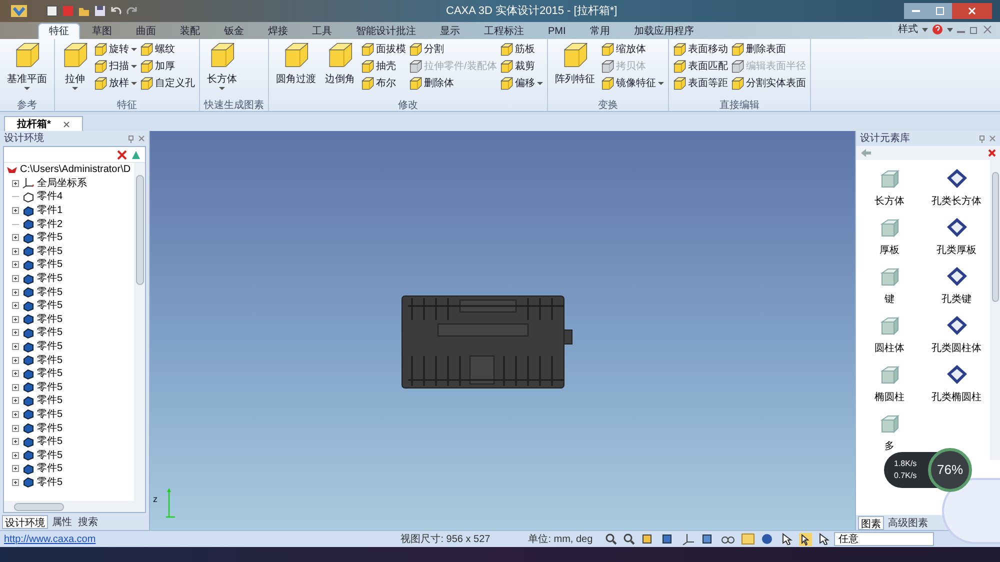 The height and width of the screenshot is (562, 1000). What do you see at coordinates (100, 11) in the screenshot?
I see `save-icon` at bounding box center [100, 11].